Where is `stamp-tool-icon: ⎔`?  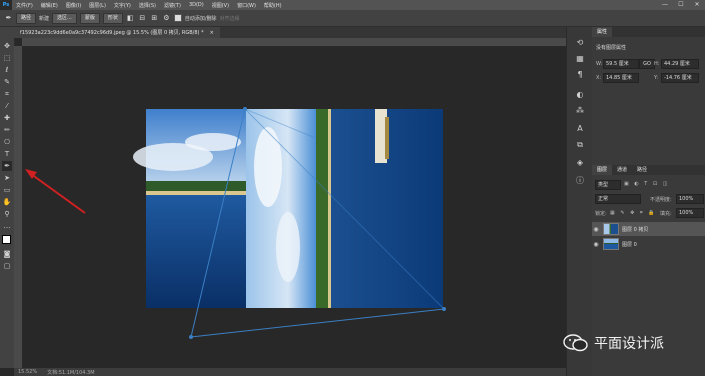 stamp-tool-icon: ⎔ is located at coordinates (7, 142).